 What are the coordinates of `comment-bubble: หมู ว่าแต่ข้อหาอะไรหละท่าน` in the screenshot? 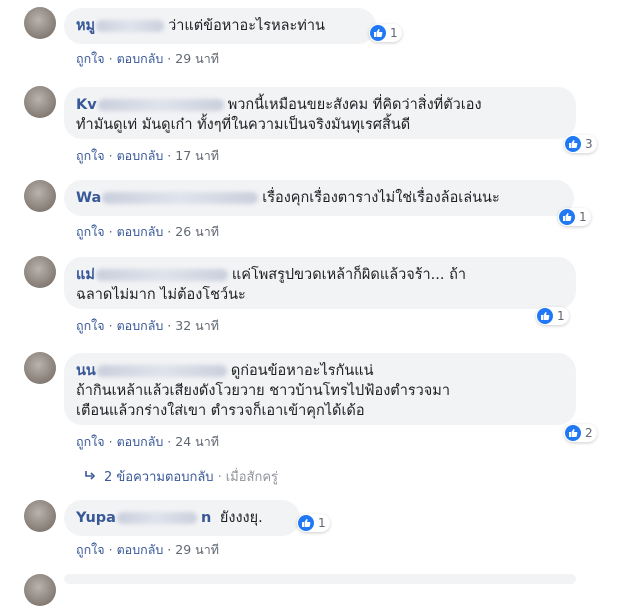 It's located at (220, 26).